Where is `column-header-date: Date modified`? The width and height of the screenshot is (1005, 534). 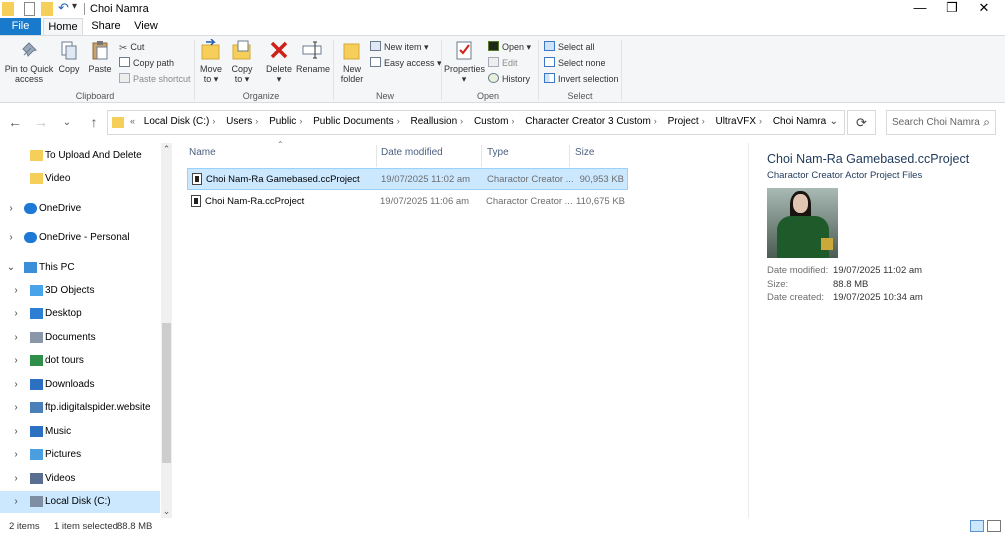
column-header-date: Date modified is located at coordinates (412, 152).